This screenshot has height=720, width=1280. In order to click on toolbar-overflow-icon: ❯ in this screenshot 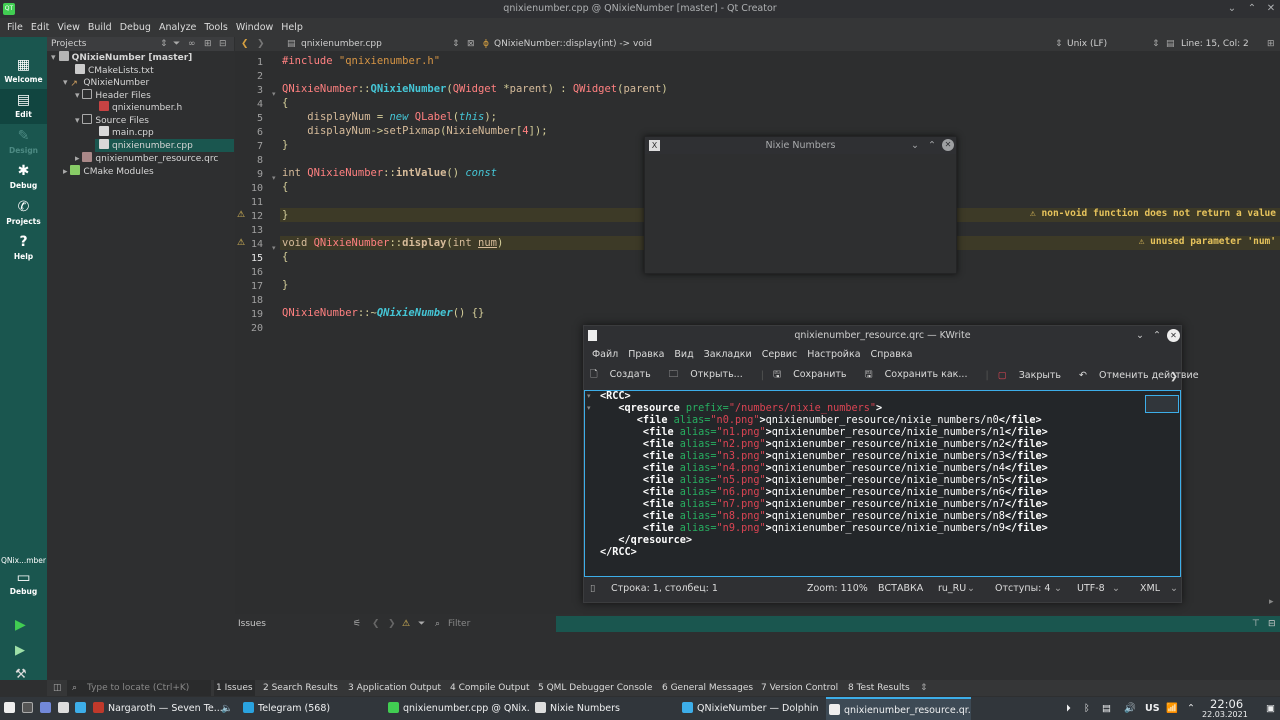, I will do `click(1178, 376)`.